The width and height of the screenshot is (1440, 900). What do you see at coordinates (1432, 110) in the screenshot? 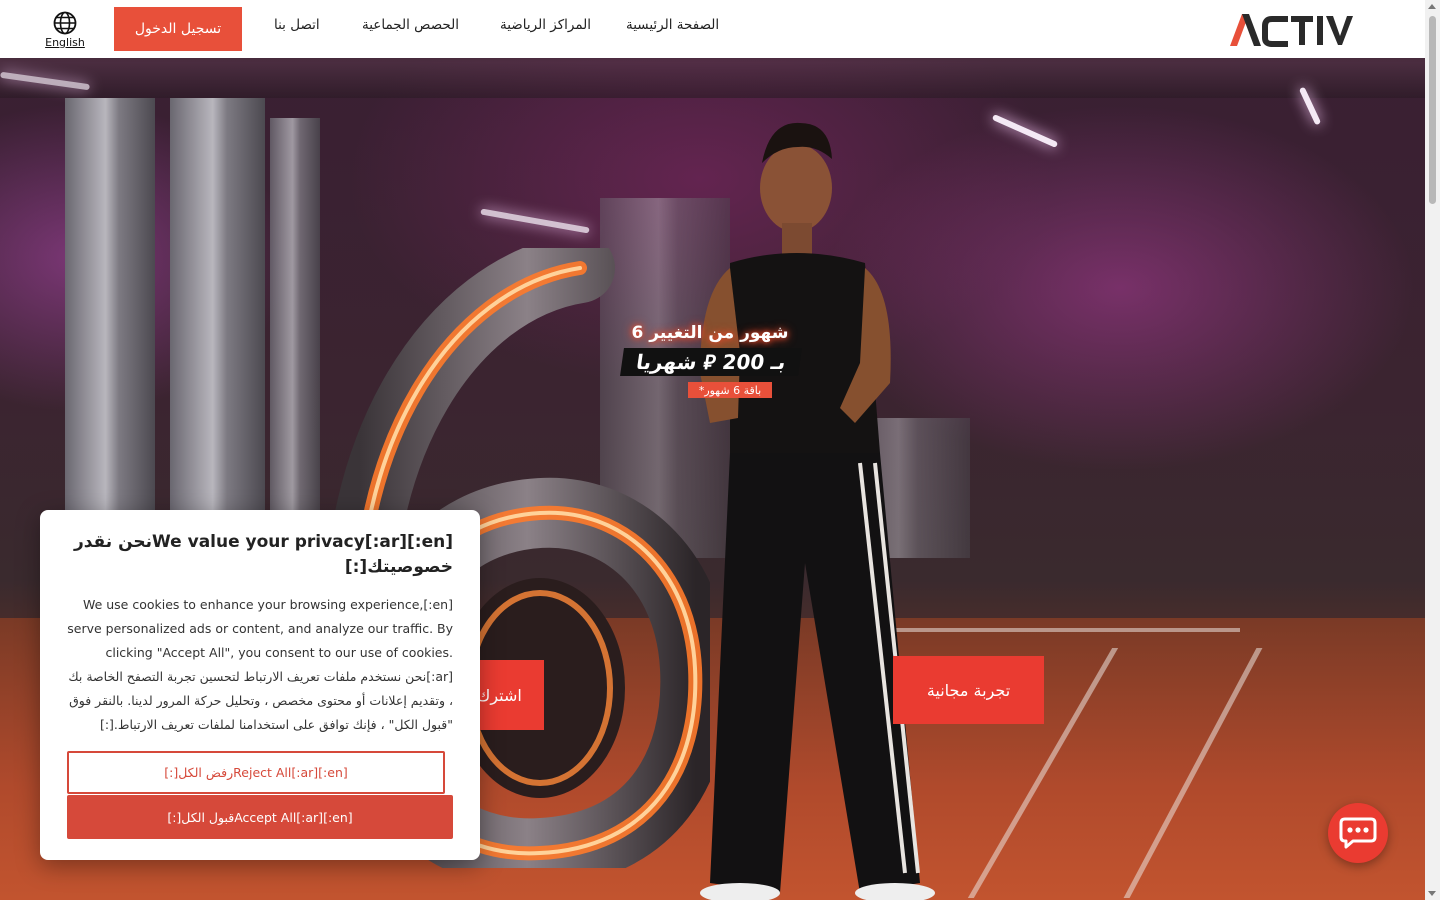
I see `scroll-thumb` at bounding box center [1432, 110].